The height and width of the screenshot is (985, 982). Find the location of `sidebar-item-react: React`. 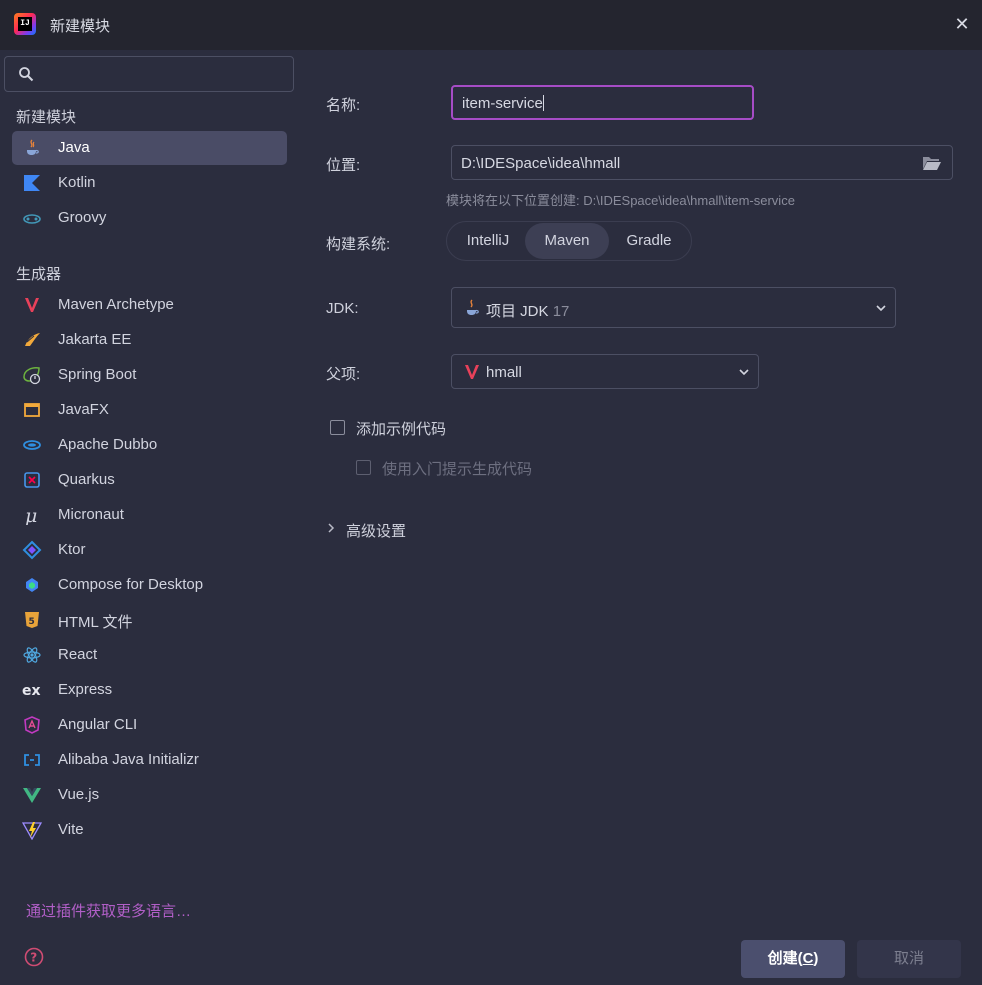

sidebar-item-react: React is located at coordinates (149, 655).